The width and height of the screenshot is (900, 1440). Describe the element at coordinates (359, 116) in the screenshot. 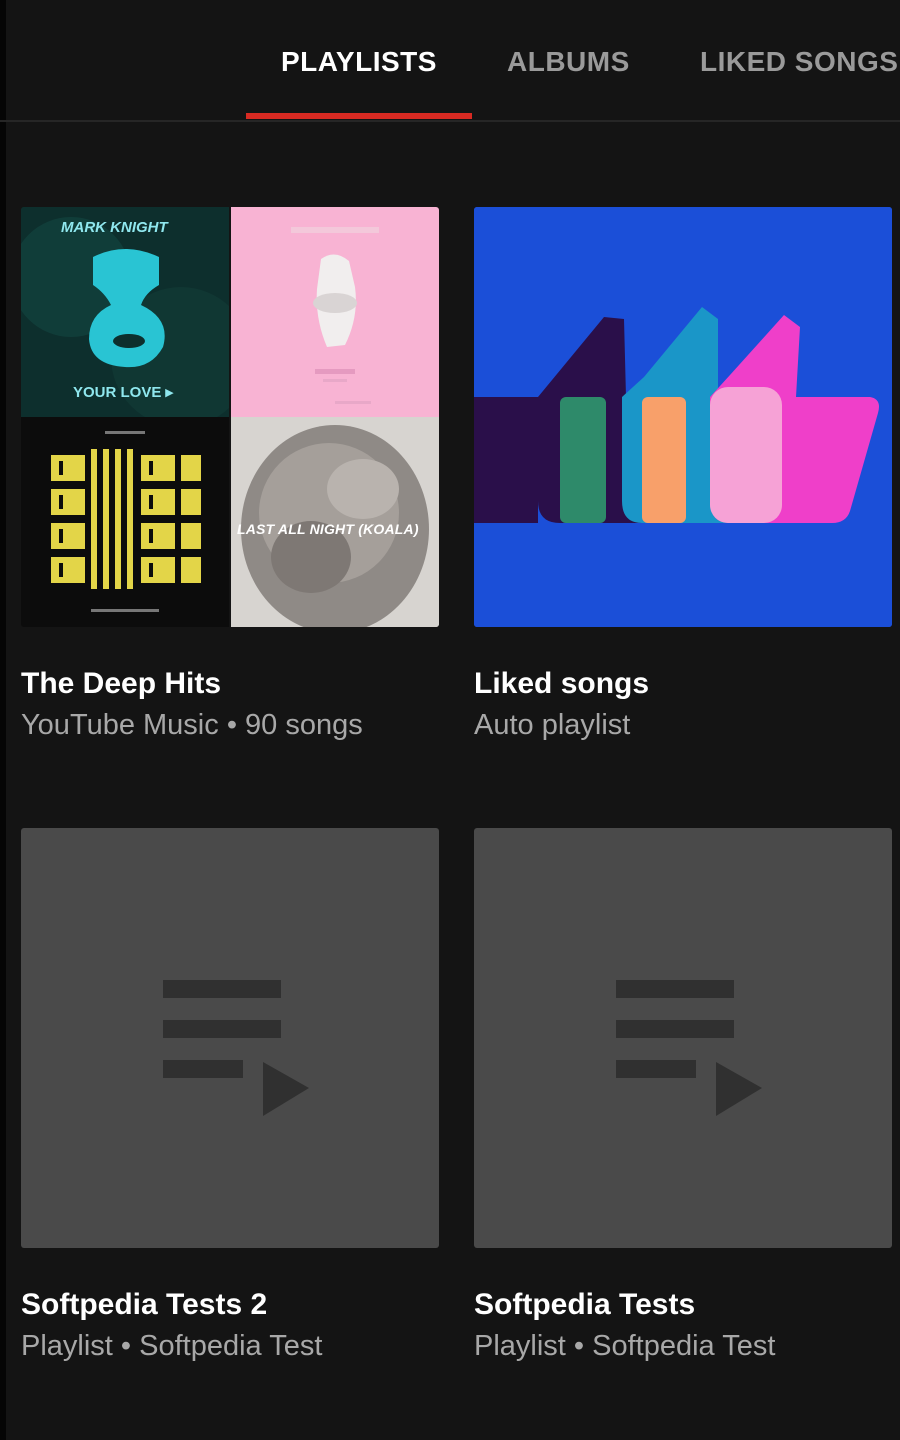

I see `active-tab-indicator` at that location.